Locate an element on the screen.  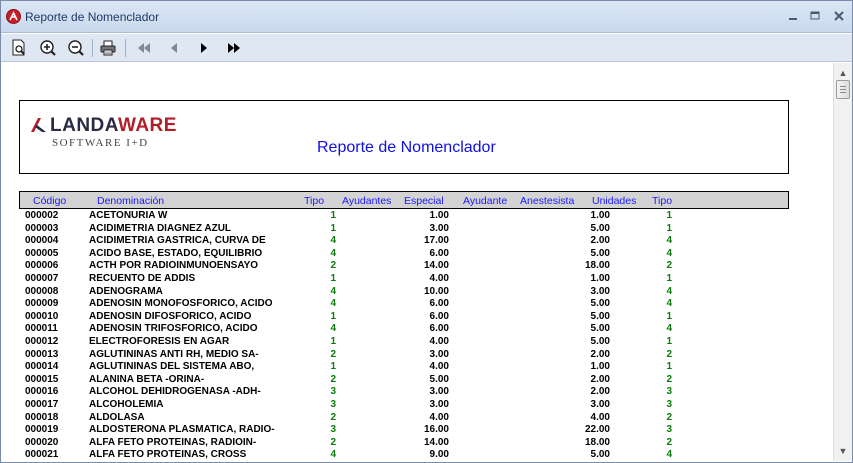
row-code: 000003 is located at coordinates (42, 228).